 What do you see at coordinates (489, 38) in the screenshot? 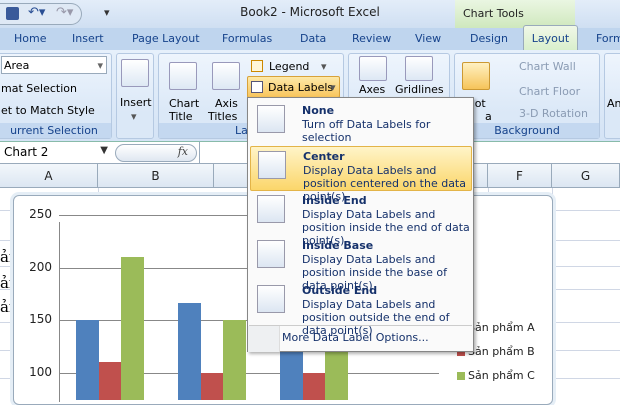
I see `tab-design: Design` at bounding box center [489, 38].